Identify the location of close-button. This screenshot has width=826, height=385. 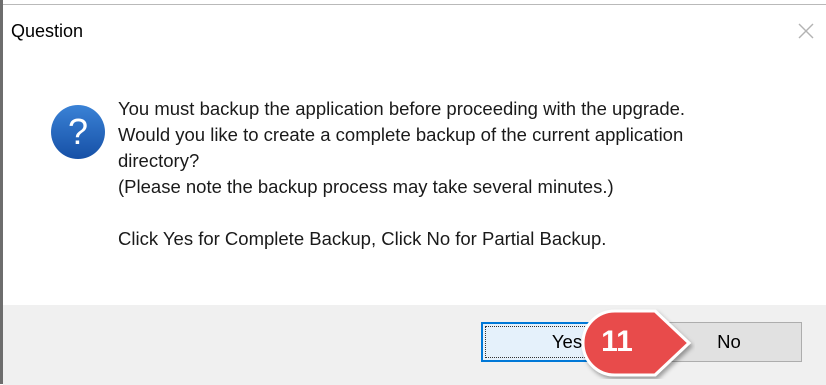
(806, 31).